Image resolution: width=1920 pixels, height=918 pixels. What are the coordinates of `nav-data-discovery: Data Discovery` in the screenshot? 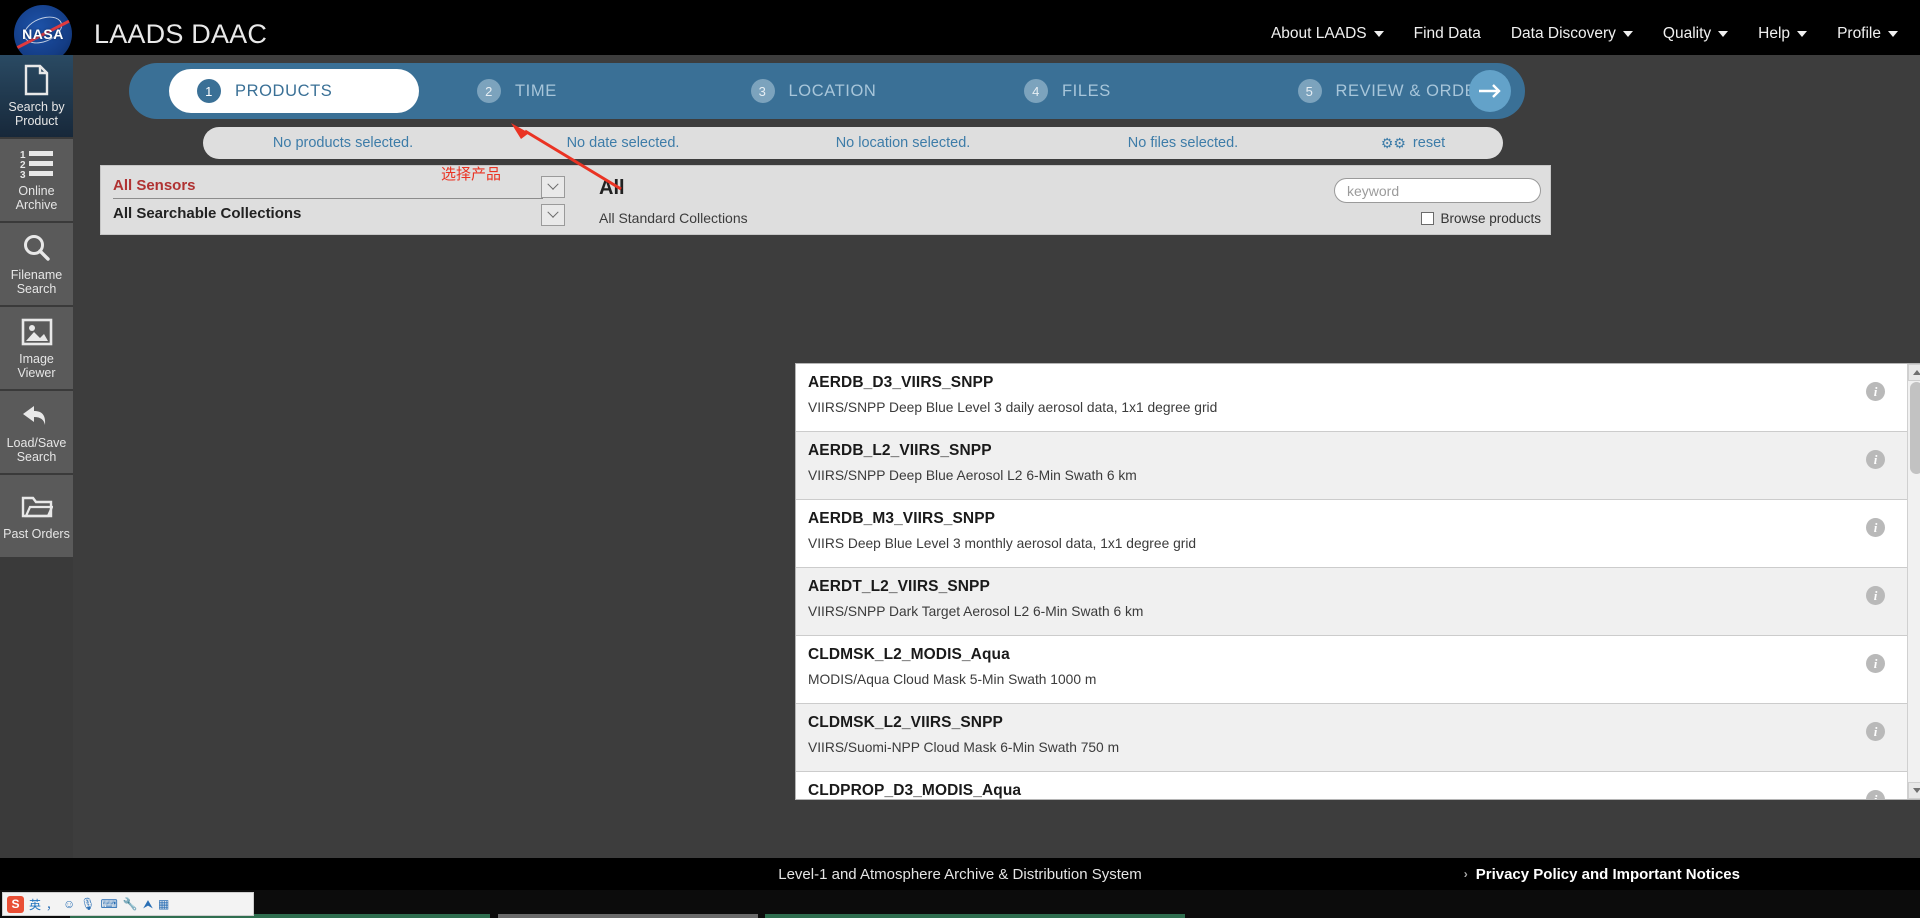 It's located at (1572, 34).